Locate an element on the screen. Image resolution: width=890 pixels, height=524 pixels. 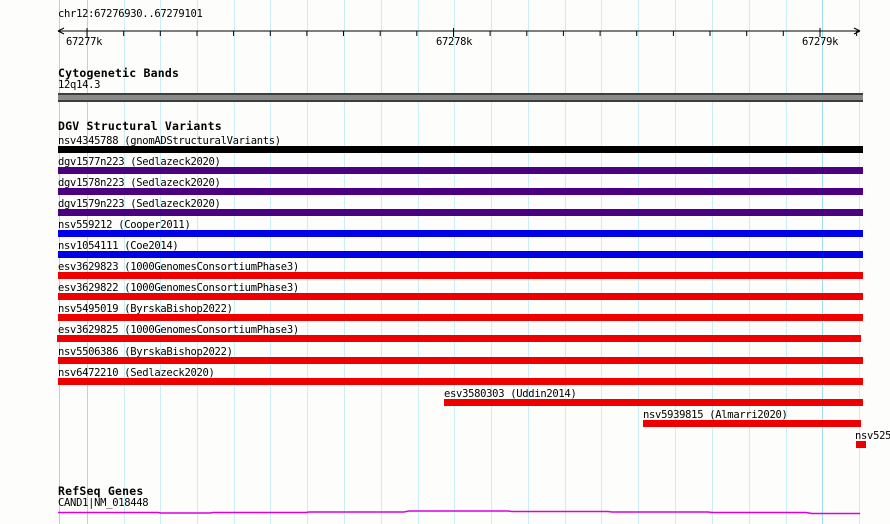
cytogenetic-band-name: 12q14.3 is located at coordinates (79, 85).